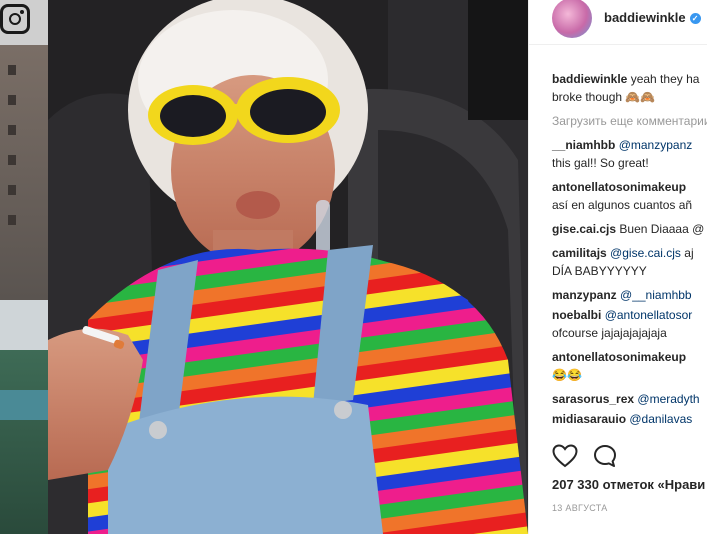 This screenshot has height=534, width=707. I want to click on caption-username: baddiewinkle, so click(589, 79).